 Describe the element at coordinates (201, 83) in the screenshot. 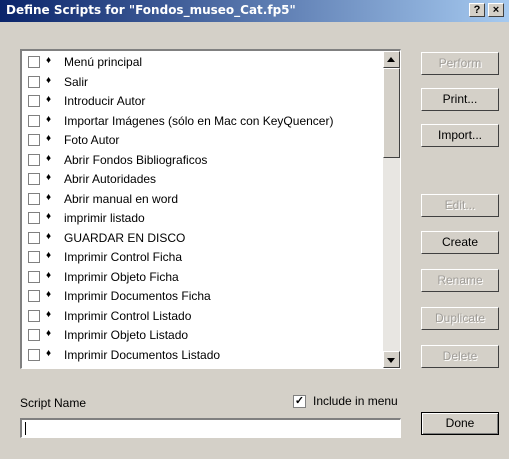

I see `script-row: ♦ Salir` at that location.